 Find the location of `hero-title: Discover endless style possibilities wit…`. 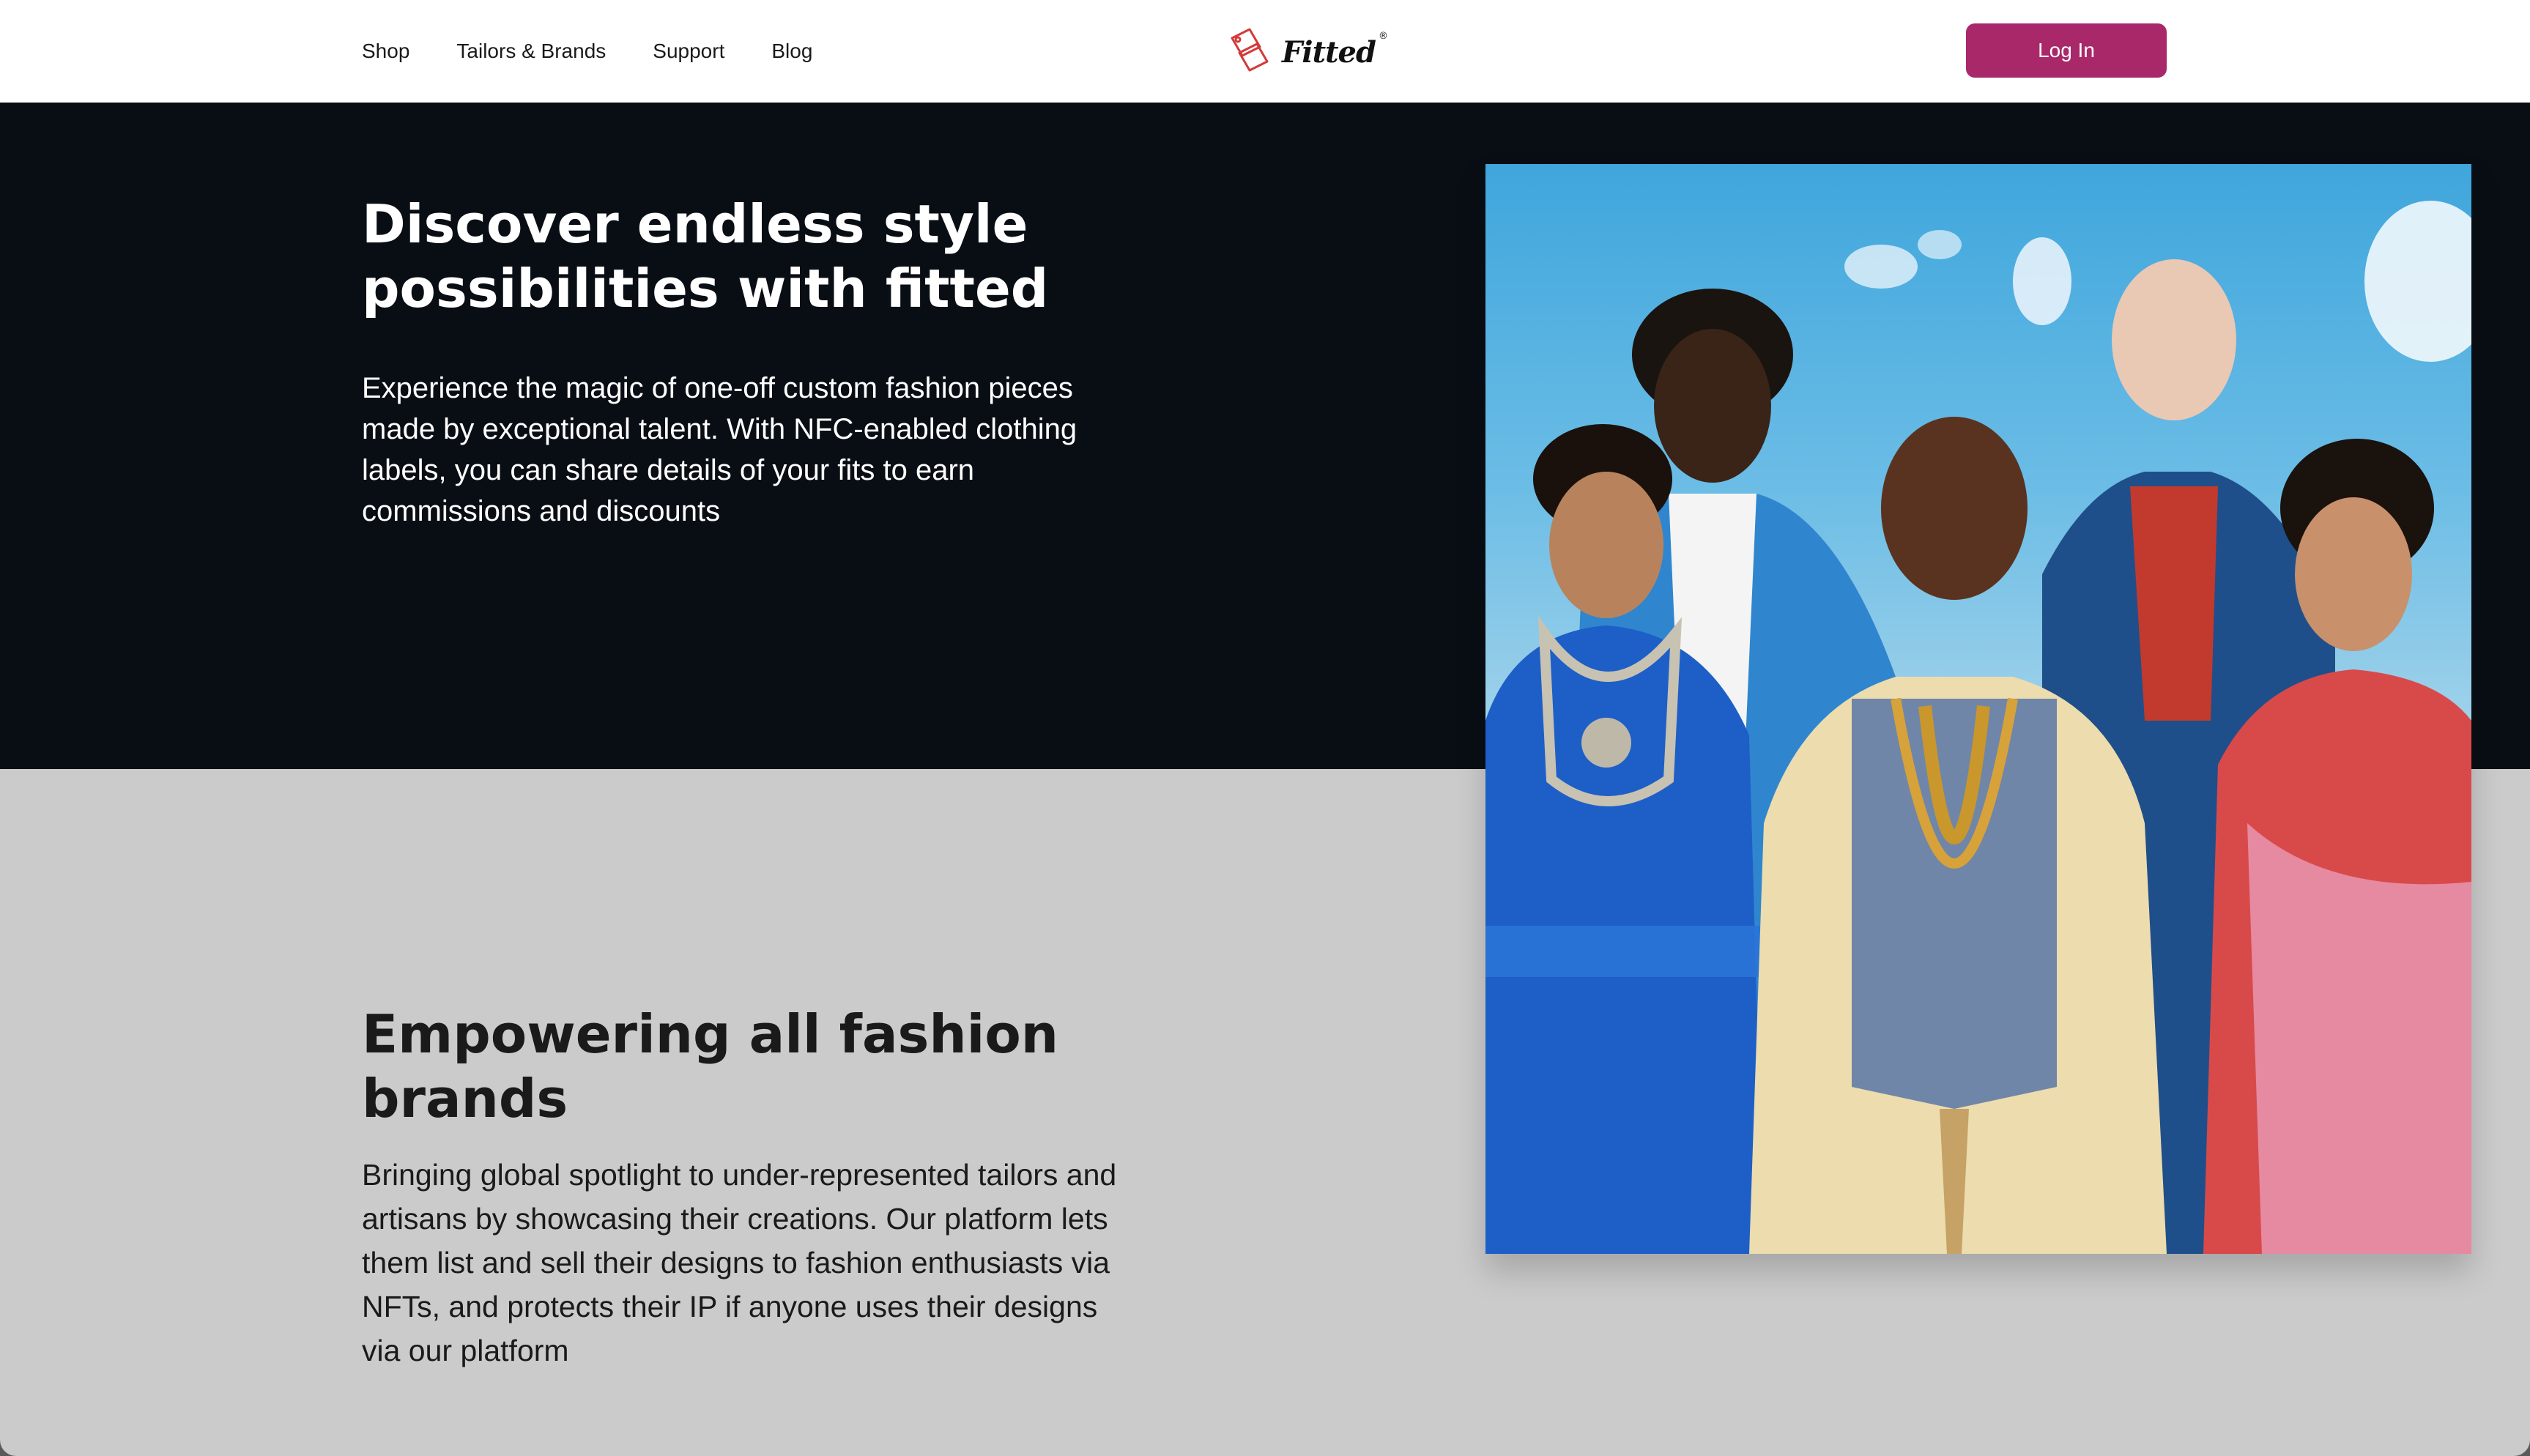

hero-title: Discover endless style possibilities wit… is located at coordinates (705, 256).